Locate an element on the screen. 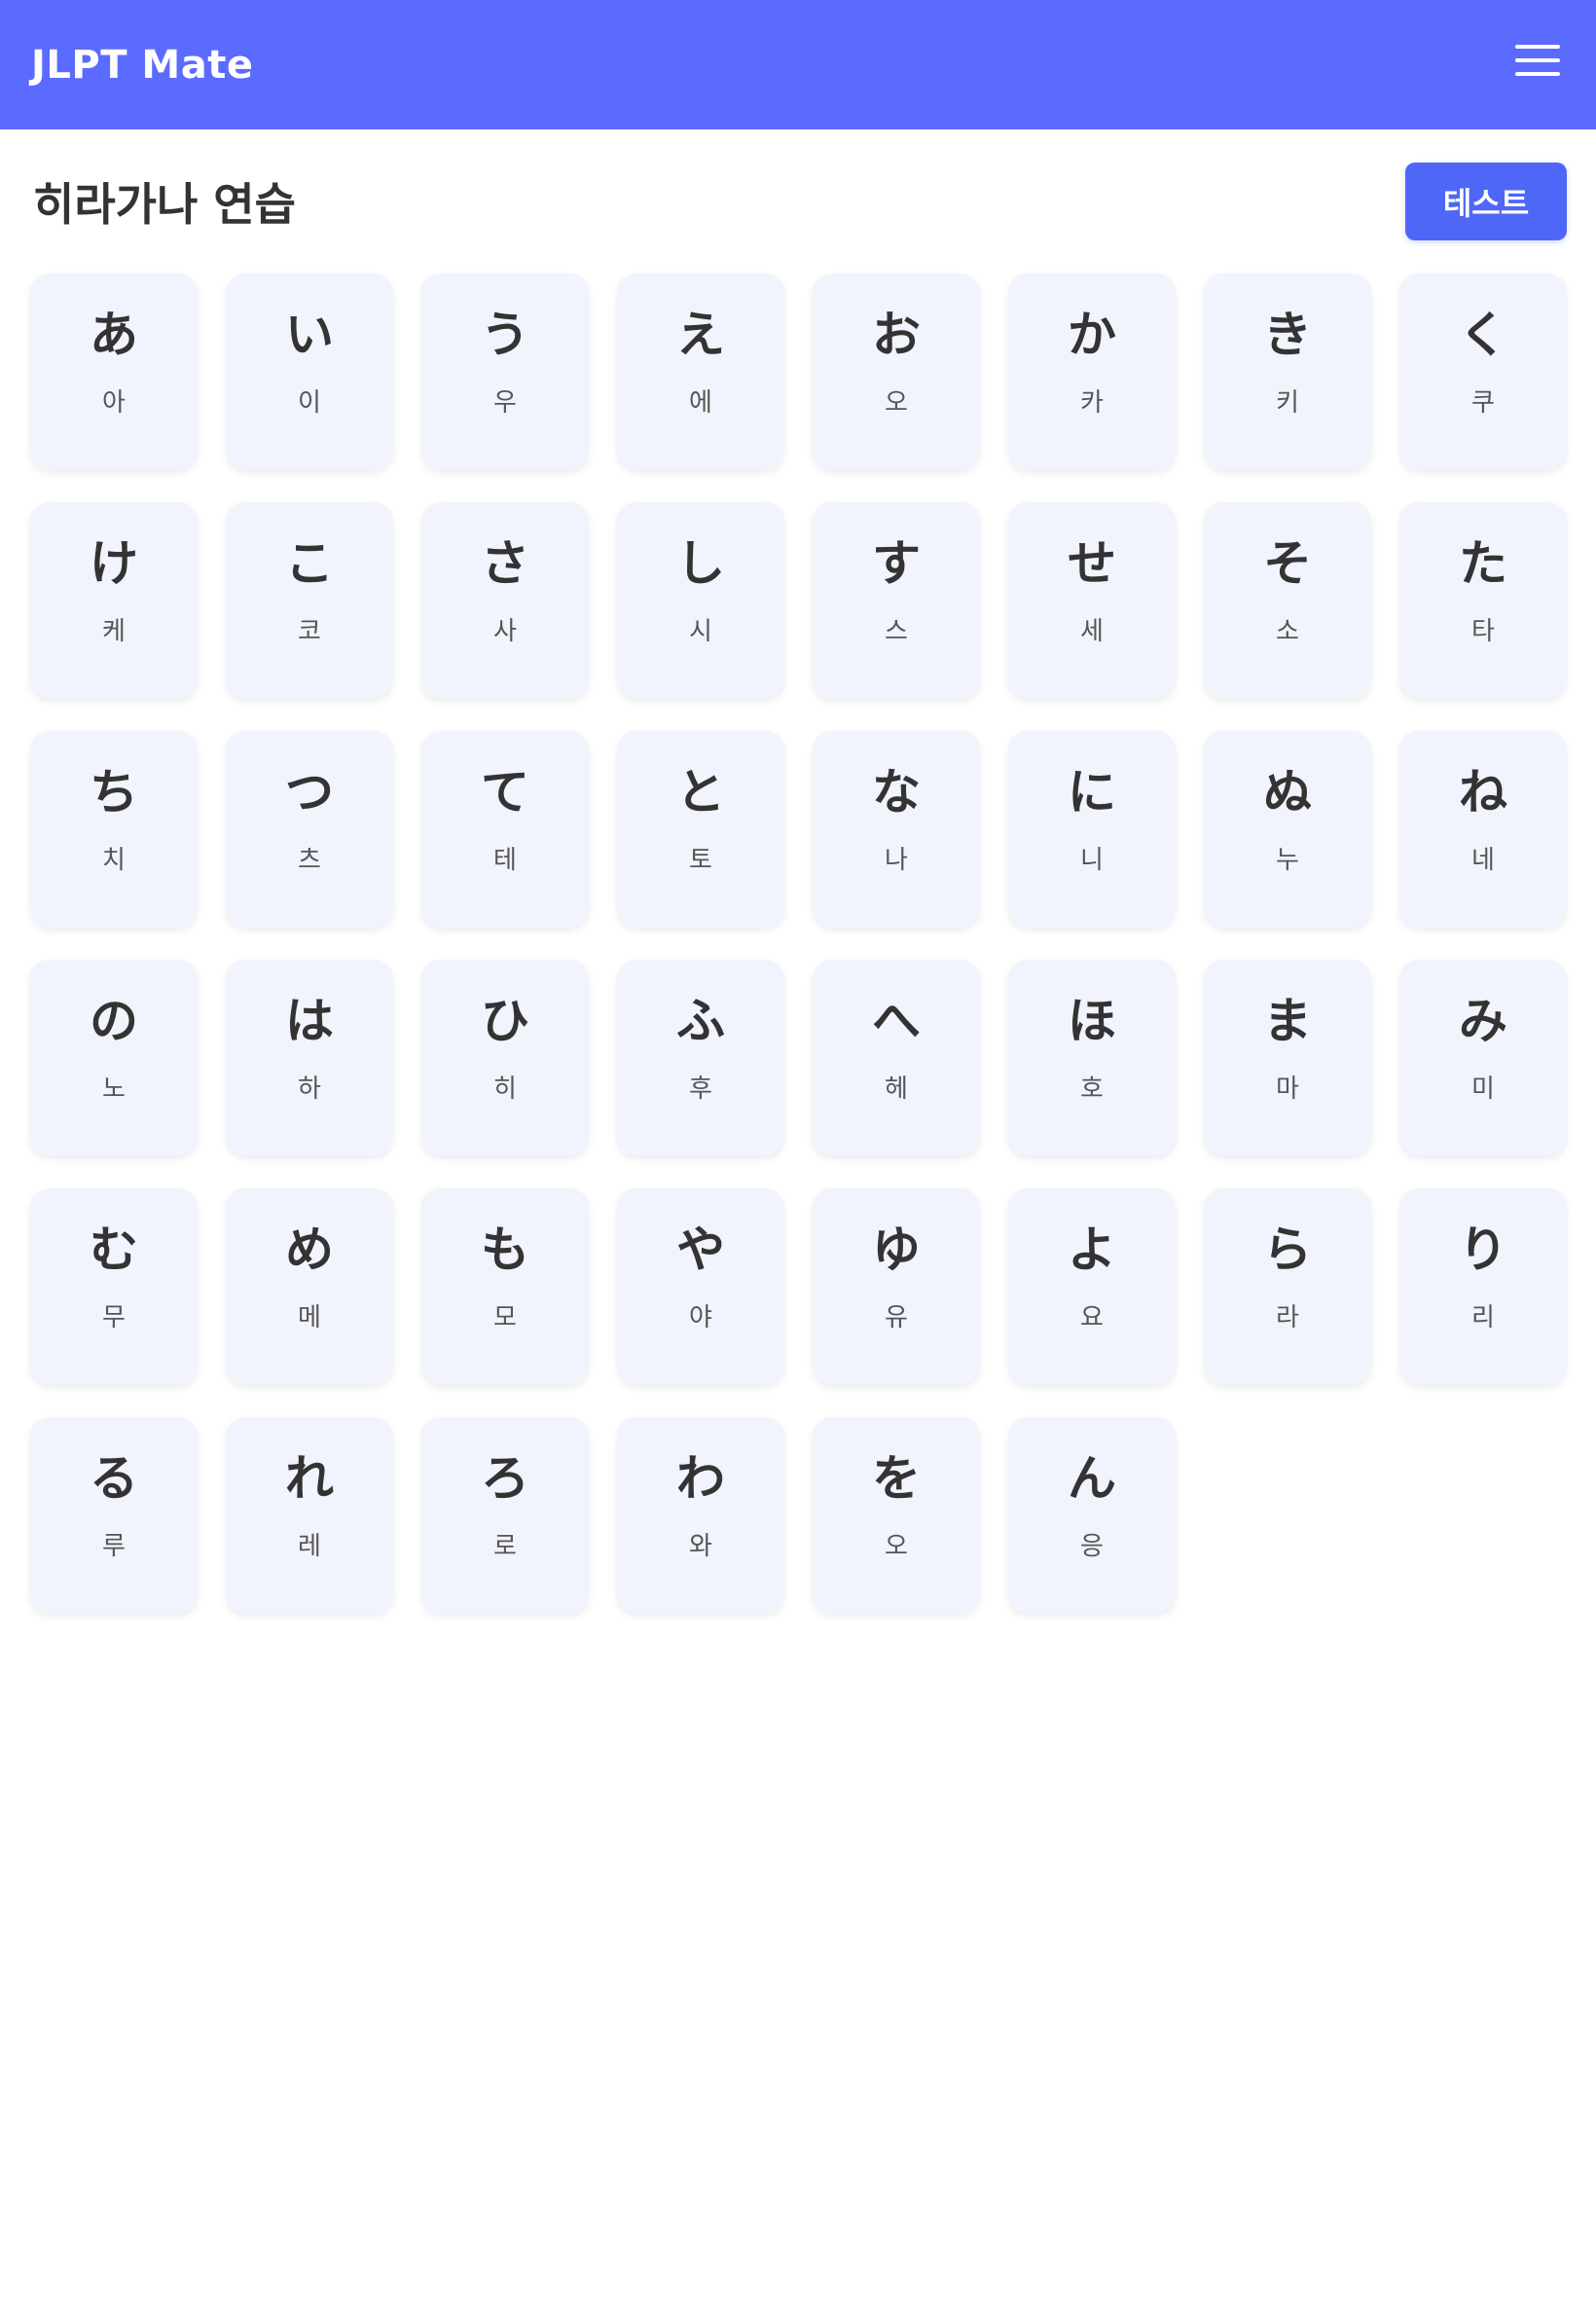 This screenshot has height=2297, width=1596. kana-card: き키 is located at coordinates (1287, 371).